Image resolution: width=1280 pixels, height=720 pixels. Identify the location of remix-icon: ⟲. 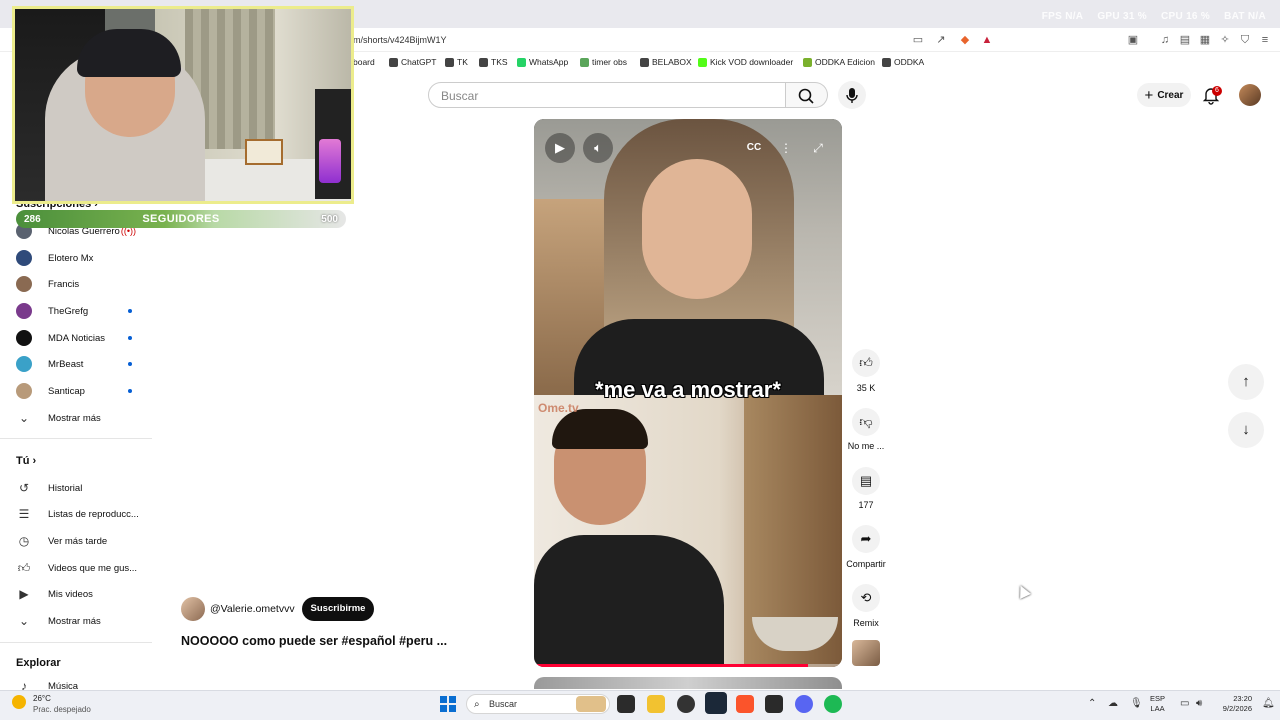
(866, 597).